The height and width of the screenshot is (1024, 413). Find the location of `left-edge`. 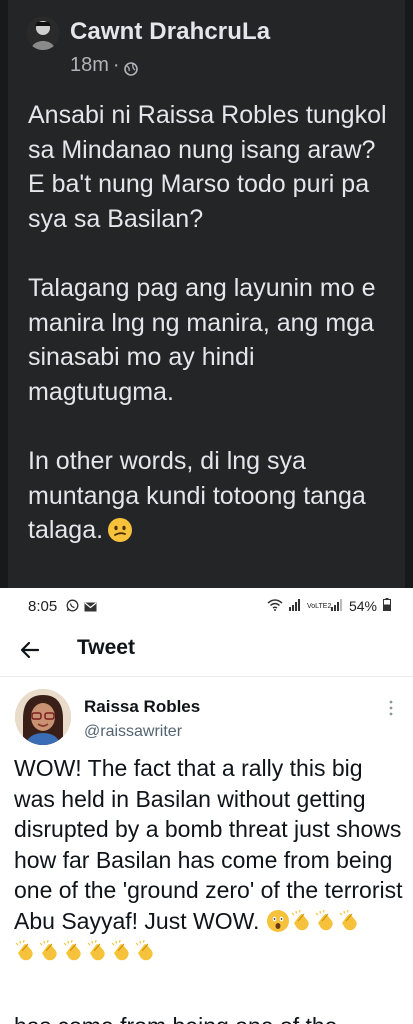

left-edge is located at coordinates (4, 294).